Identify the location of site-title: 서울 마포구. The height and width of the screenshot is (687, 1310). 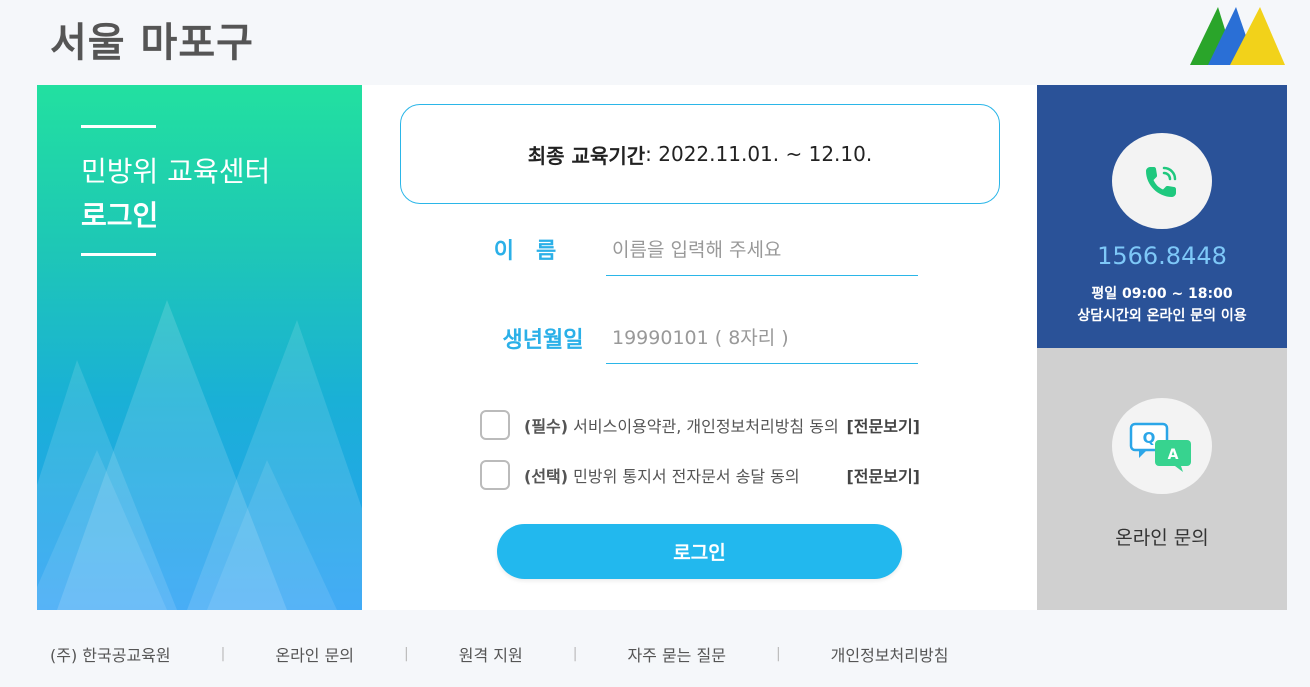
(152, 43).